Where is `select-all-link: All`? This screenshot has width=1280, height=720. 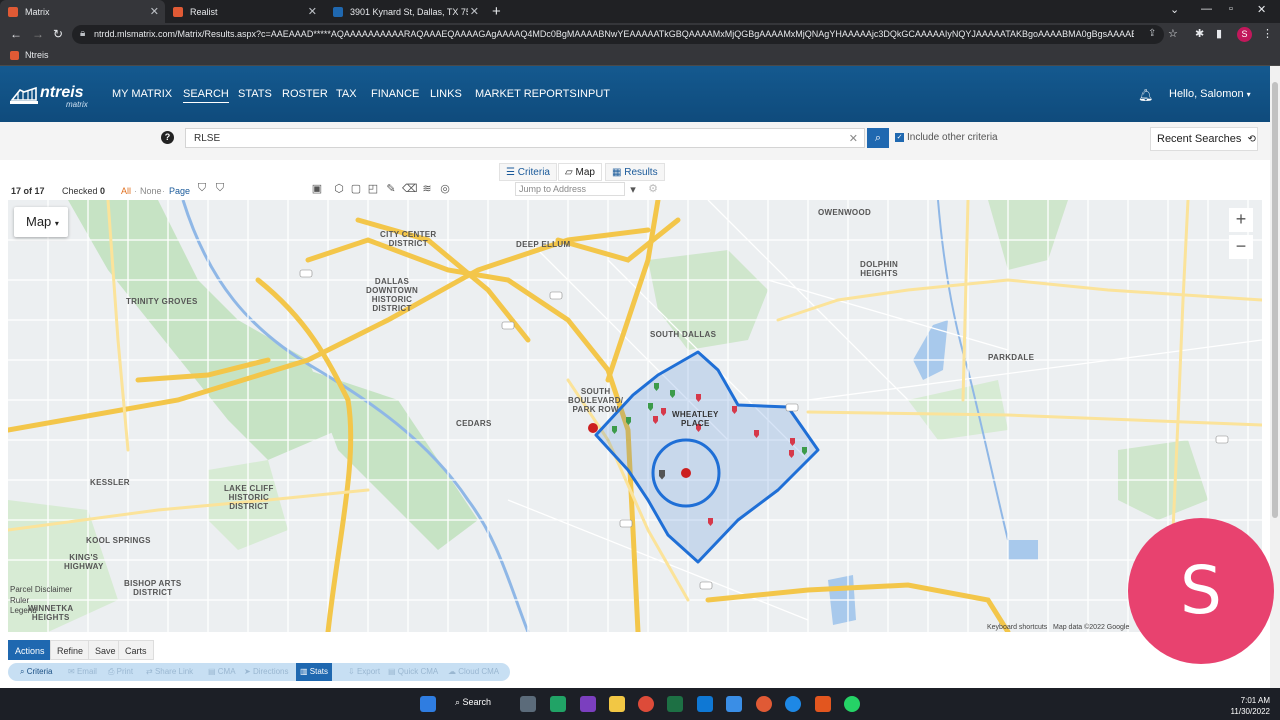
select-all-link: All is located at coordinates (126, 191).